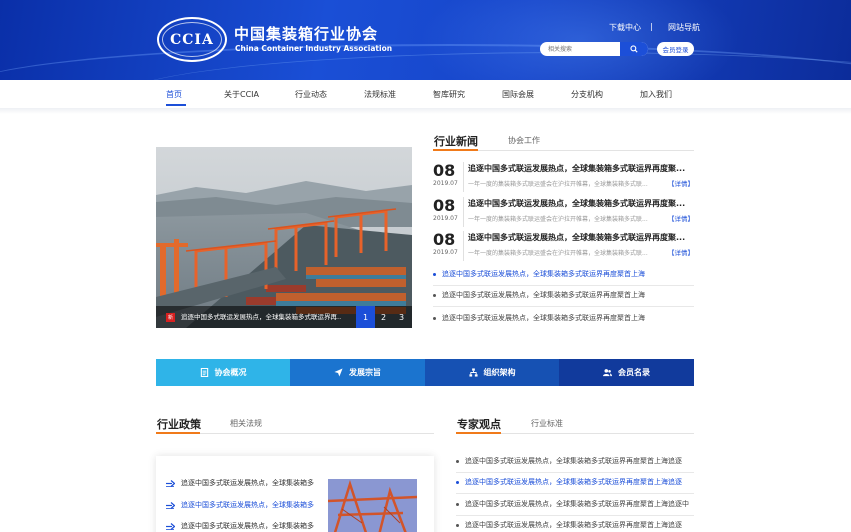 The image size is (851, 532). What do you see at coordinates (587, 94) in the screenshot?
I see `nav-item-6: 分支机构` at bounding box center [587, 94].